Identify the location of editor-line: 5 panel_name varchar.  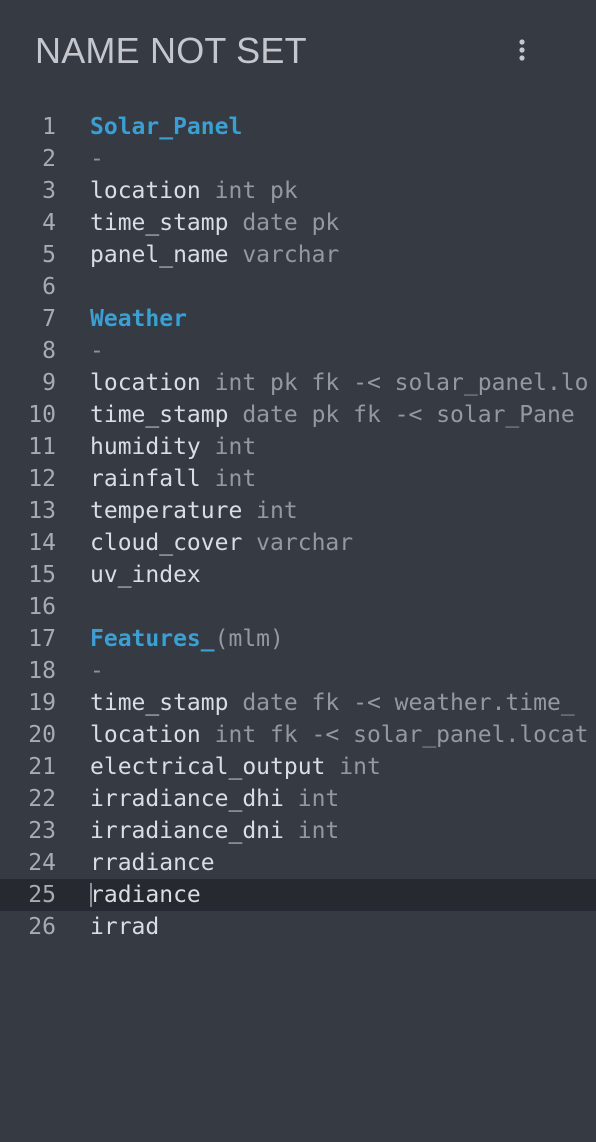
(298, 255).